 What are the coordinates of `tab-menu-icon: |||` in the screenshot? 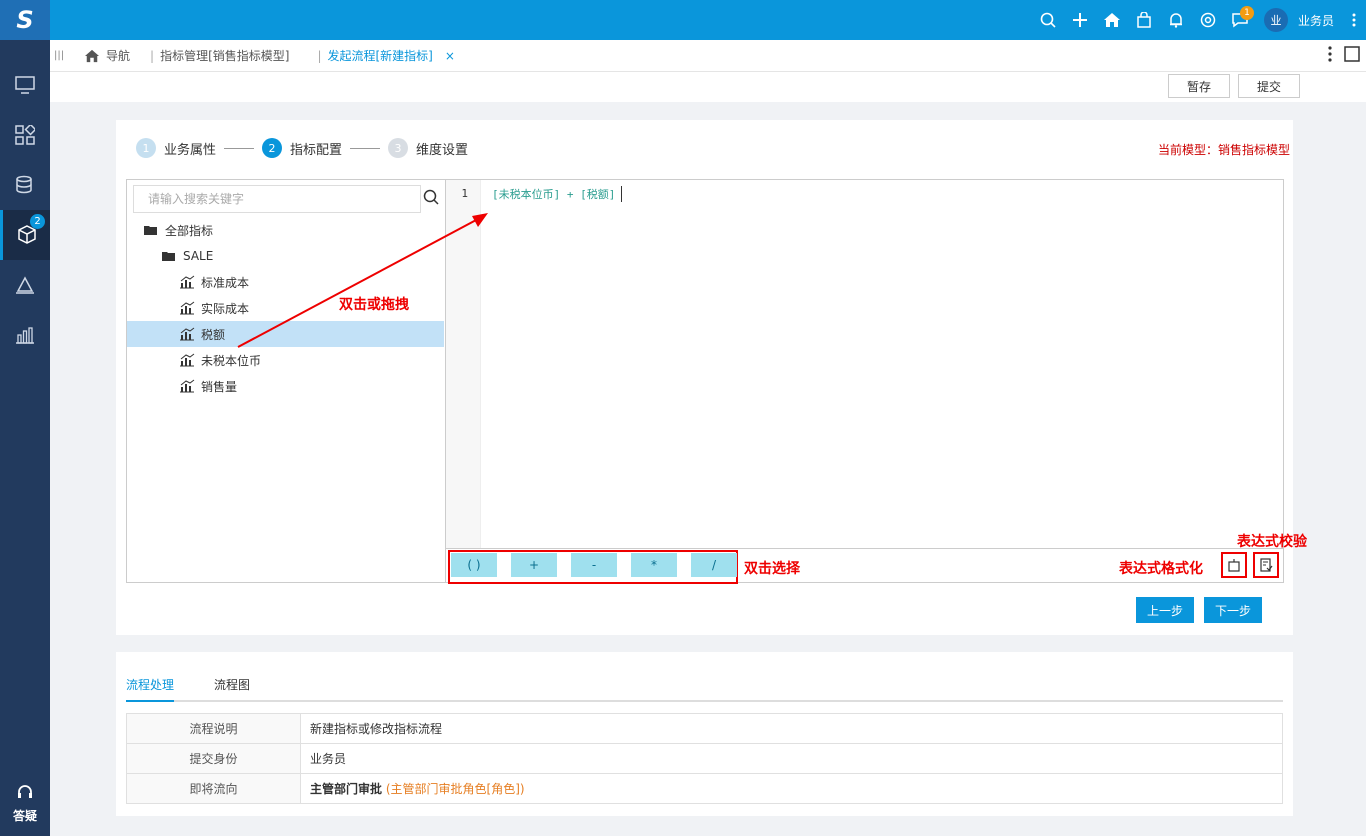 It's located at (64, 55).